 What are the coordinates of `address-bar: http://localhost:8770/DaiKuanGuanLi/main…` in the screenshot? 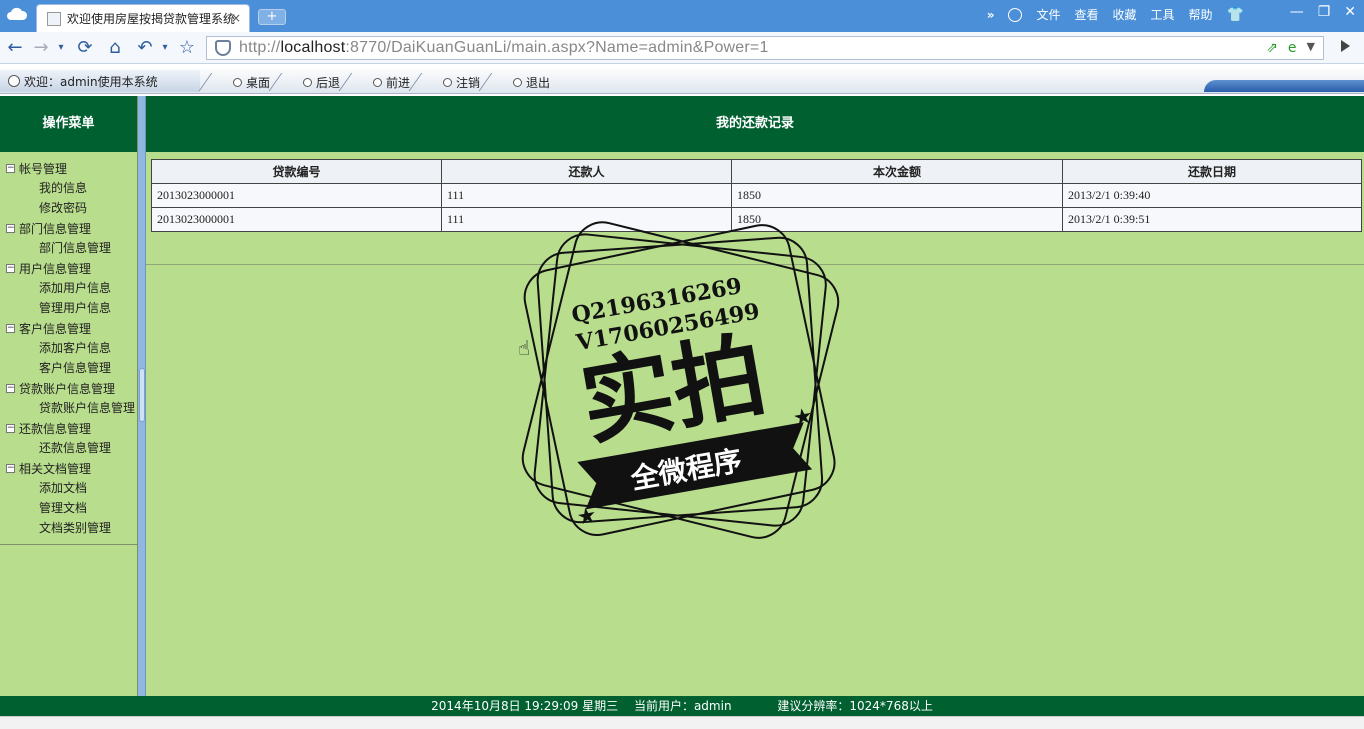 It's located at (765, 48).